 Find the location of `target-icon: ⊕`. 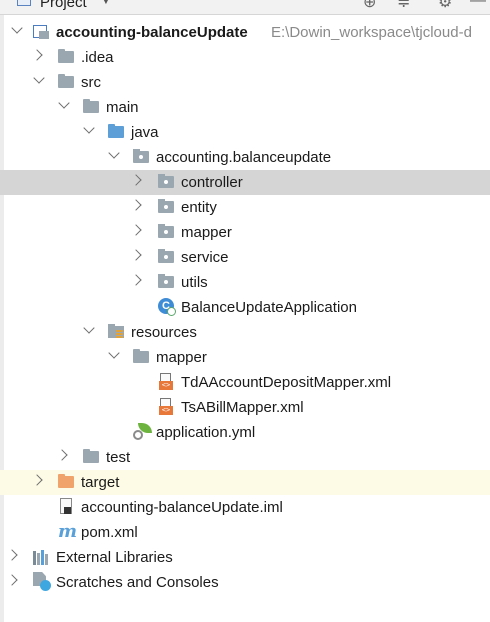

target-icon: ⊕ is located at coordinates (369, 6).